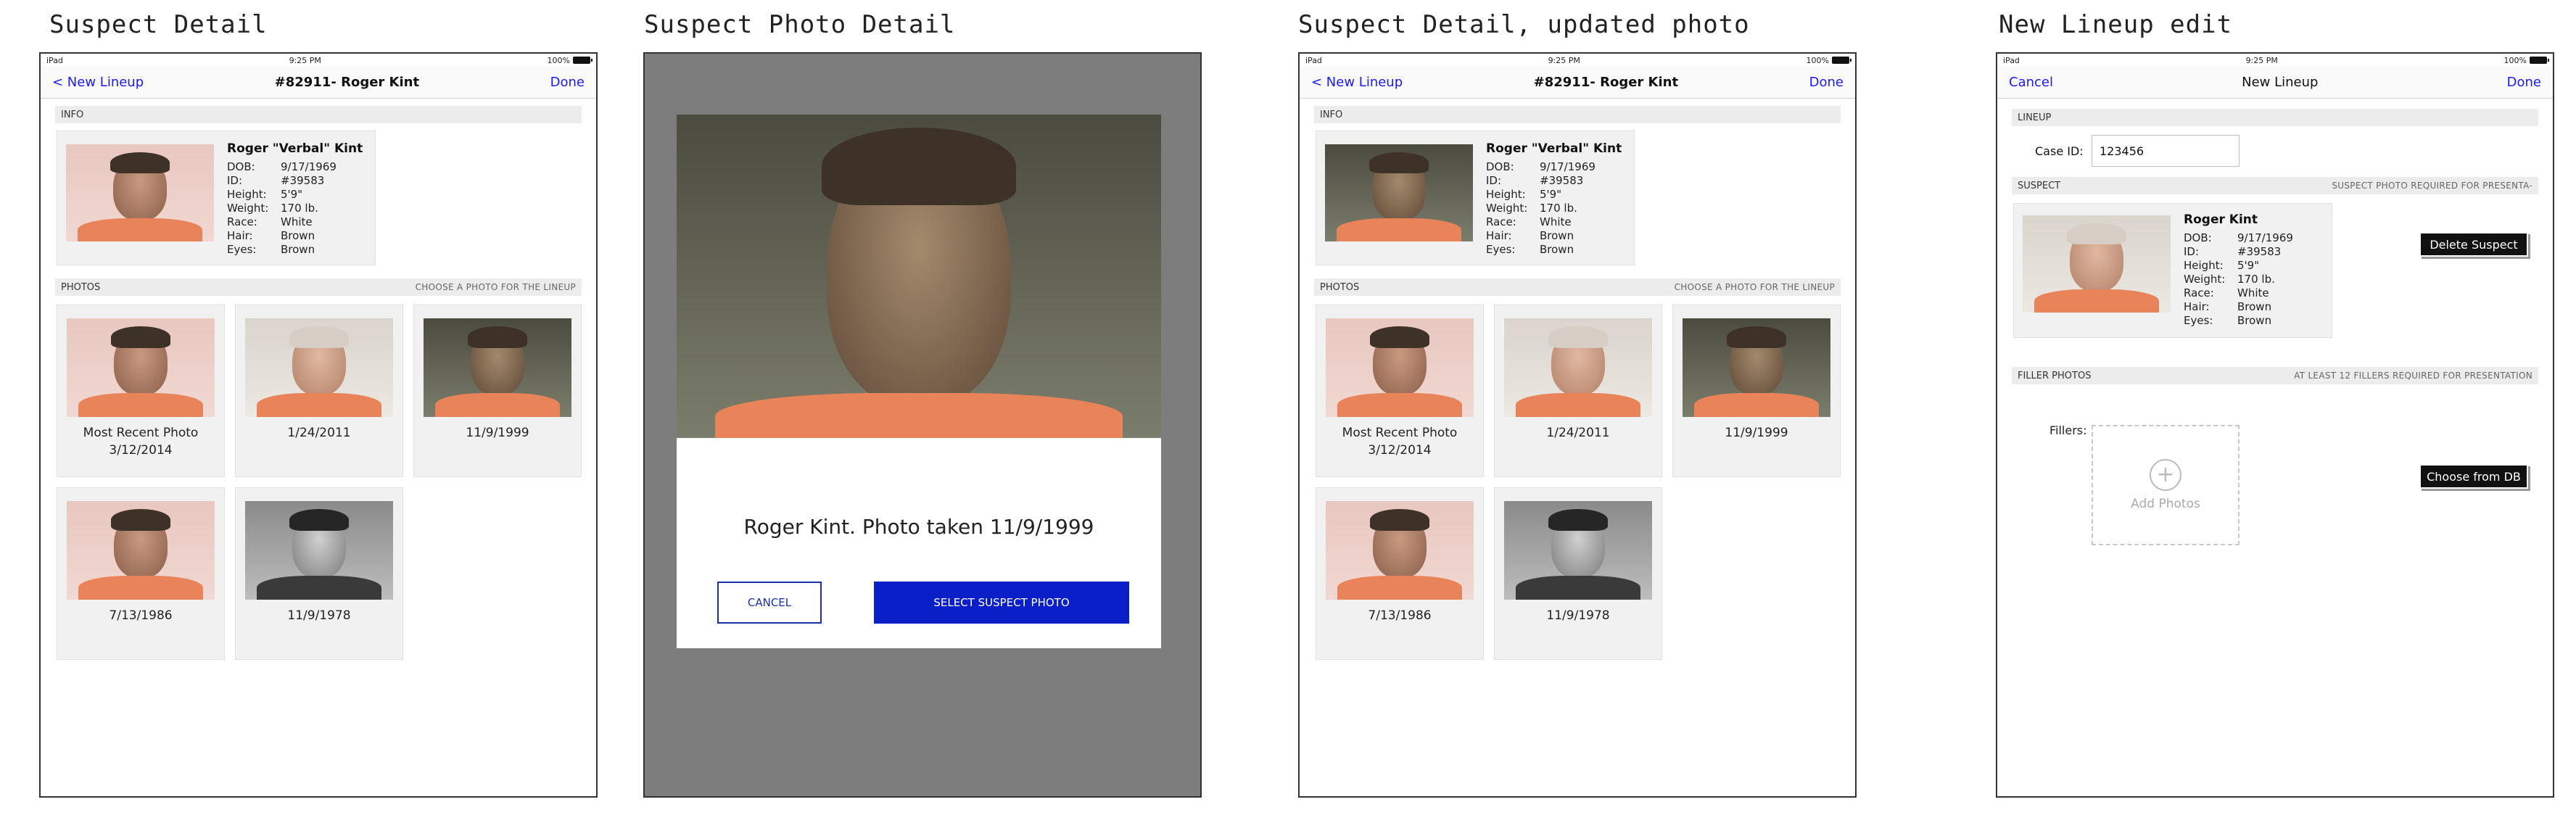 Image resolution: width=2576 pixels, height=831 pixels. Describe the element at coordinates (2059, 151) in the screenshot. I see `case-id-label: Case ID:` at that location.